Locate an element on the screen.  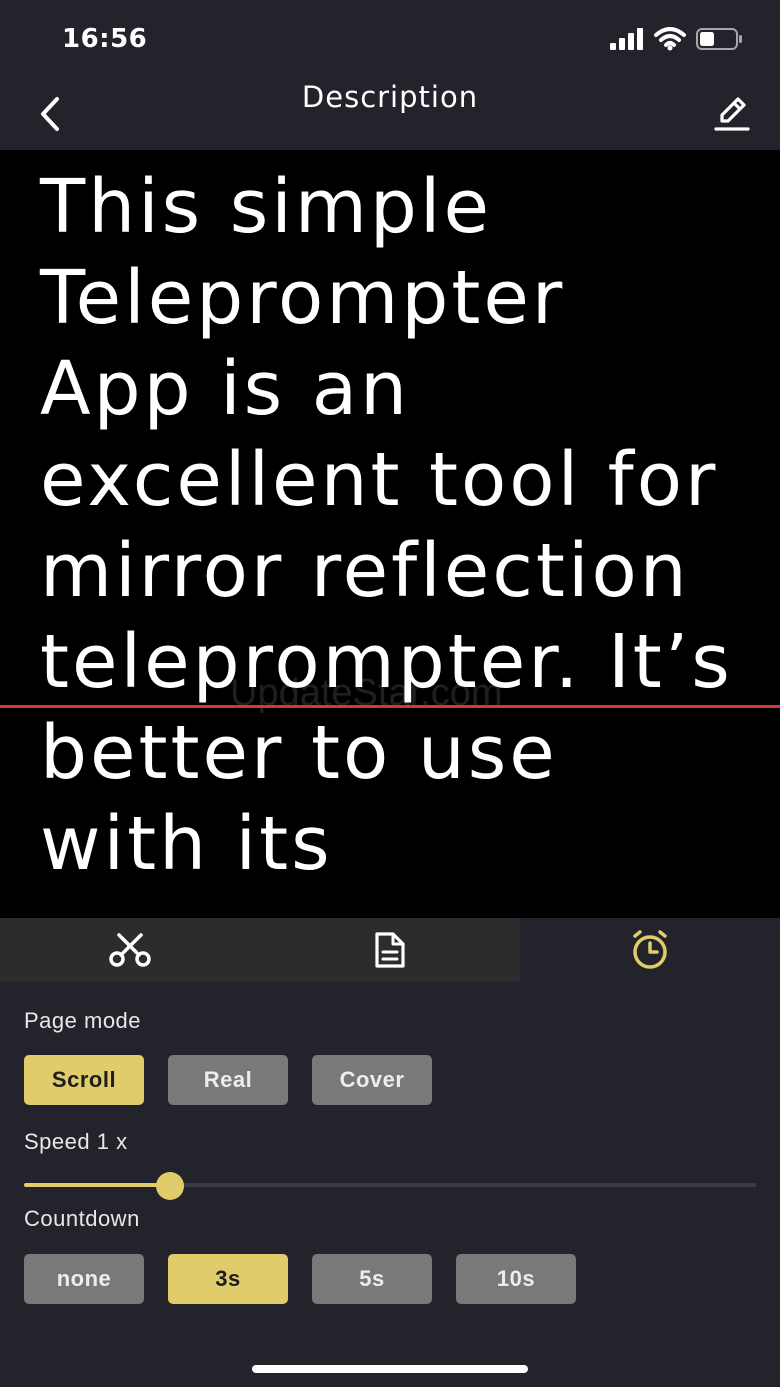
status-icons is located at coordinates (677, 41).